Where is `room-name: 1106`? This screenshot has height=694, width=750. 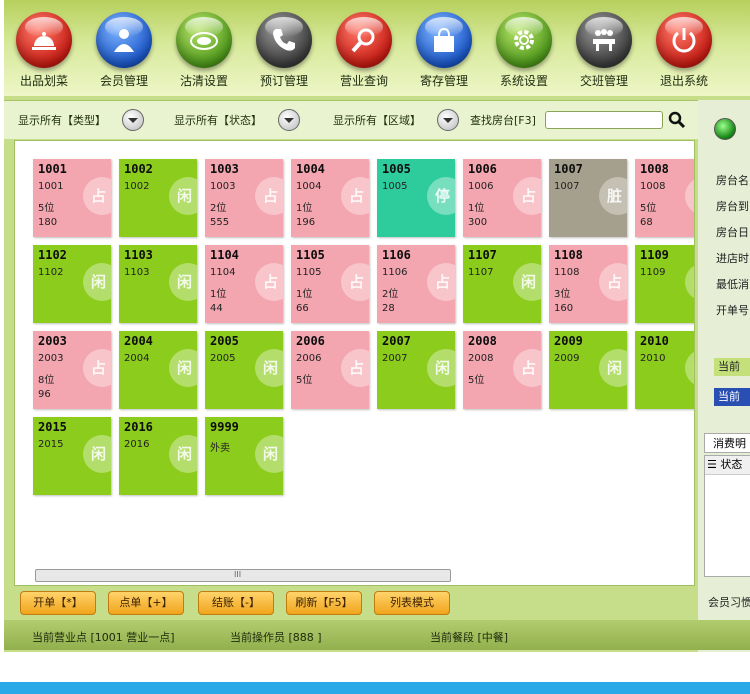
room-name: 1106 is located at coordinates (395, 272).